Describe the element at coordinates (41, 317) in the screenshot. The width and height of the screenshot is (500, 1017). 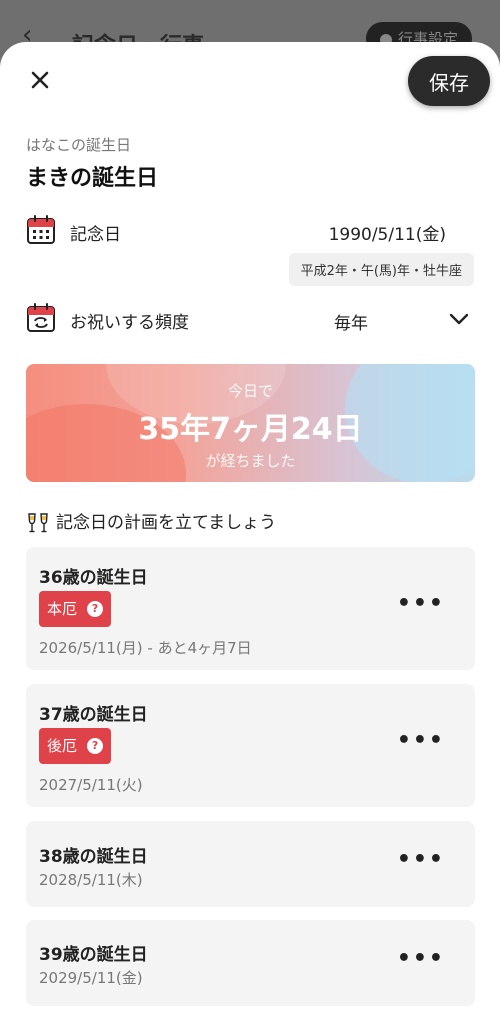
I see `repeat-calendar-icon` at that location.